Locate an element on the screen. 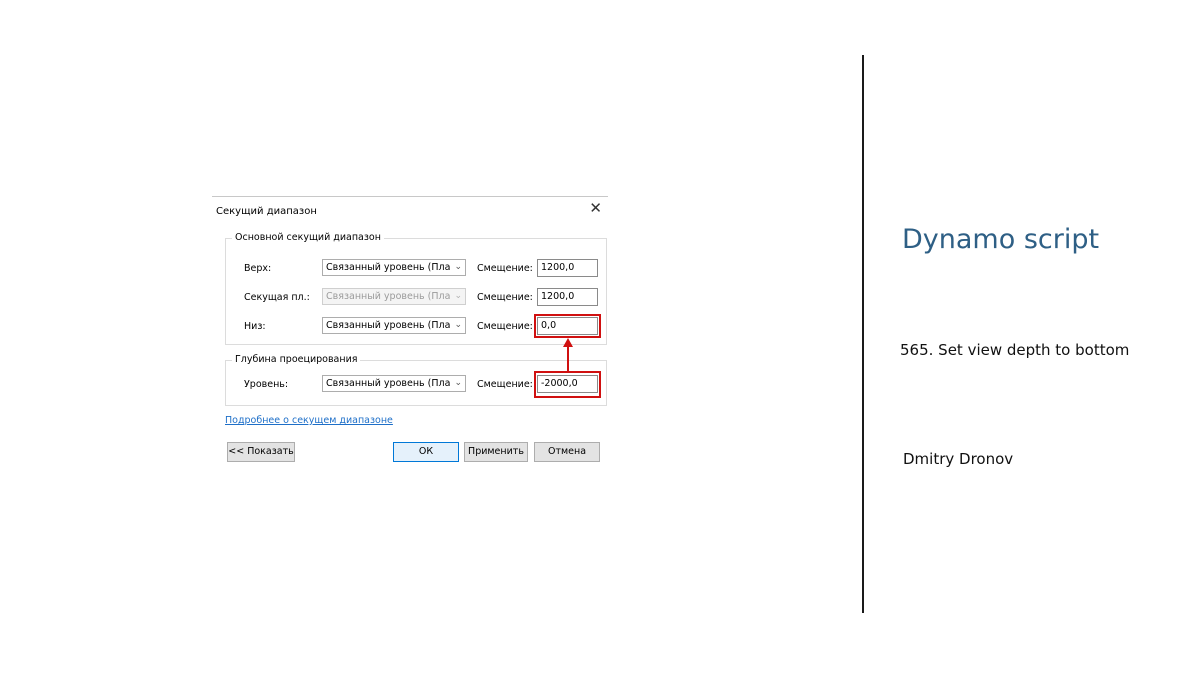  depth-level-value: Связанный уровень (План is located at coordinates (388, 383).